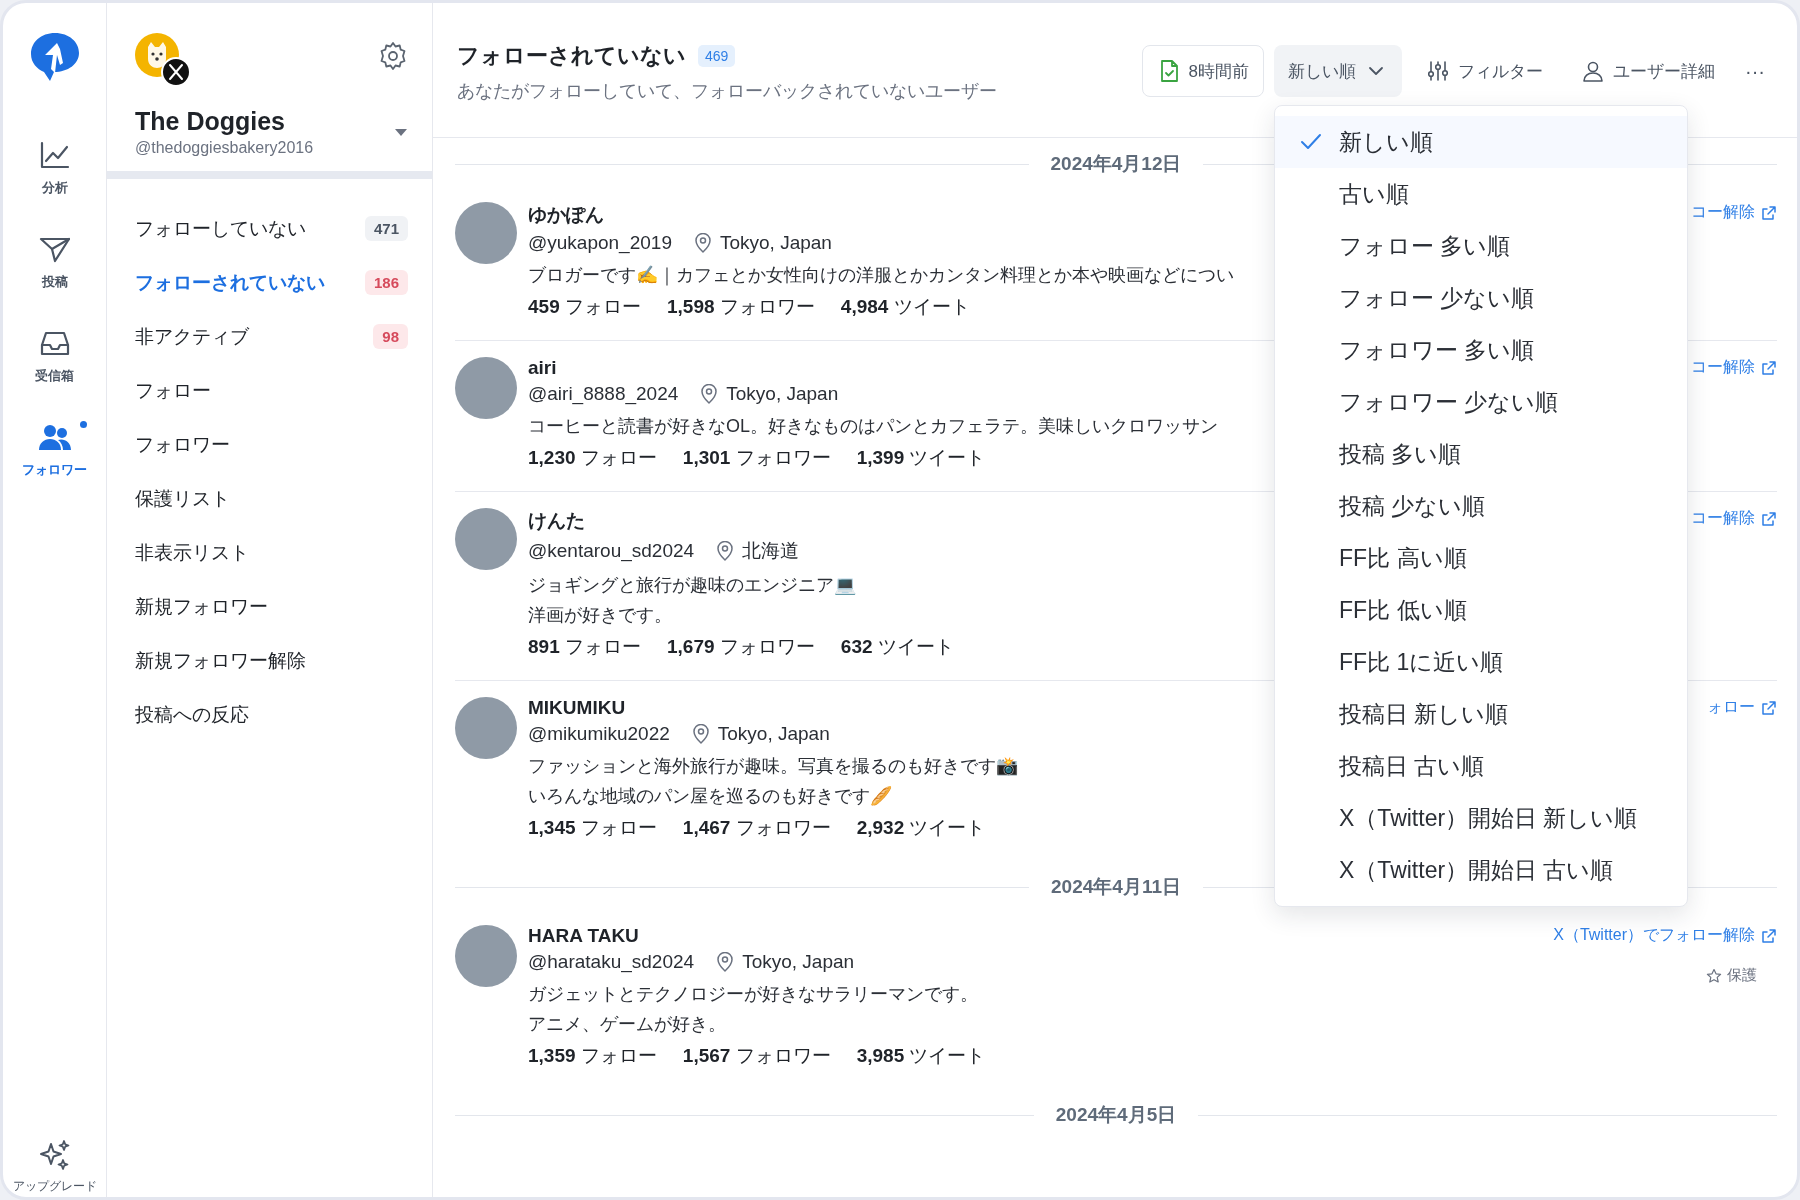 This screenshot has height=1200, width=1800. Describe the element at coordinates (182, 498) in the screenshot. I see `sidebar-item: 保護リスト` at that location.